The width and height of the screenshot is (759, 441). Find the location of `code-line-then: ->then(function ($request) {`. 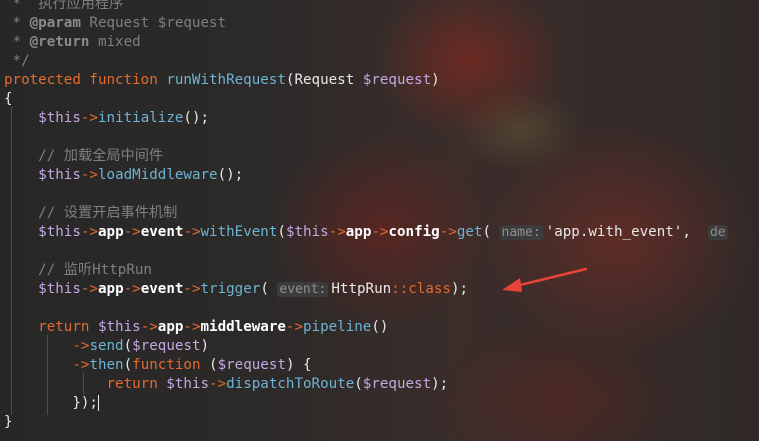

code-line-then: ->then(function ($request) { is located at coordinates (192, 365).